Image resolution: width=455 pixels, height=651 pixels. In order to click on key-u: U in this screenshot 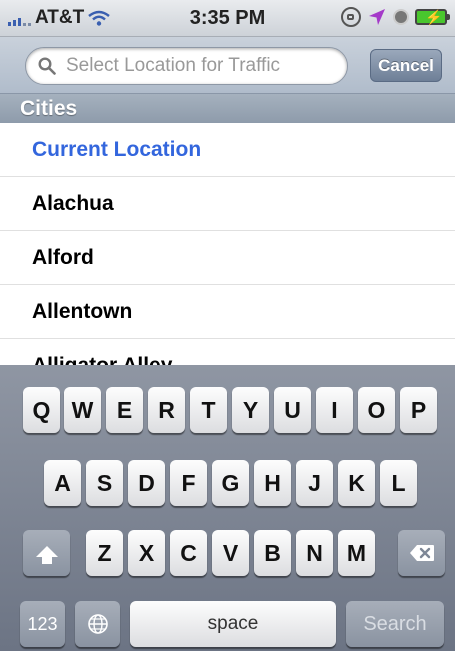, I will do `click(292, 410)`.